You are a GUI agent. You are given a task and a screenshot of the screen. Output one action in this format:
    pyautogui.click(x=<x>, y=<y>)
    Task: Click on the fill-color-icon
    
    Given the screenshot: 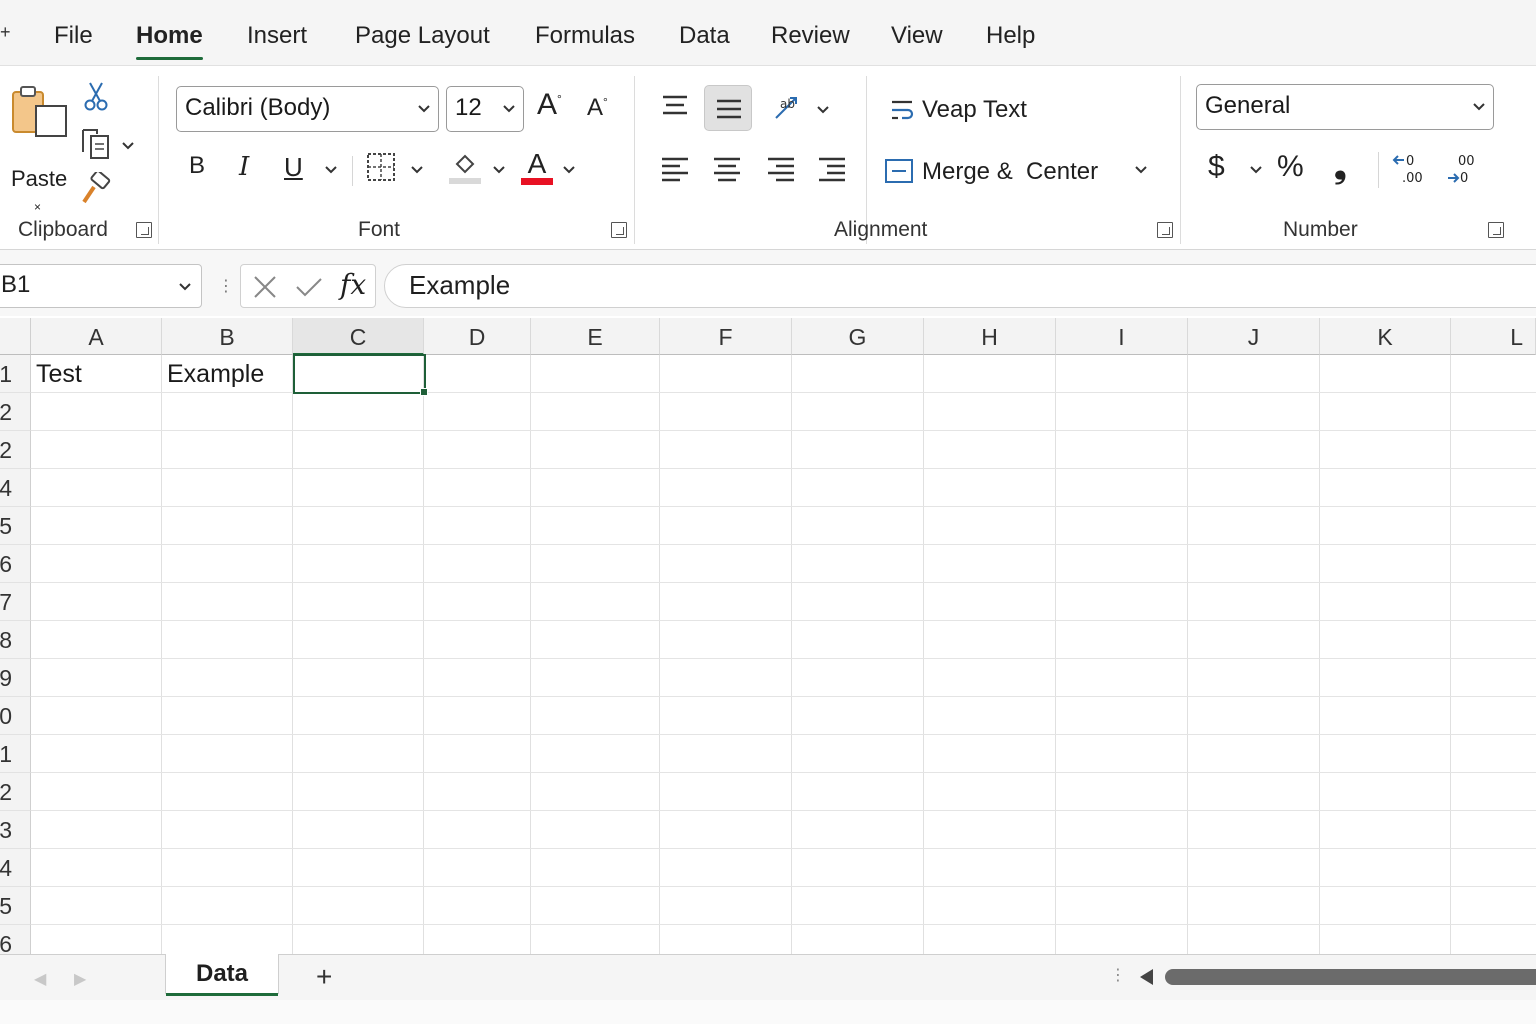 What is the action you would take?
    pyautogui.click(x=465, y=169)
    